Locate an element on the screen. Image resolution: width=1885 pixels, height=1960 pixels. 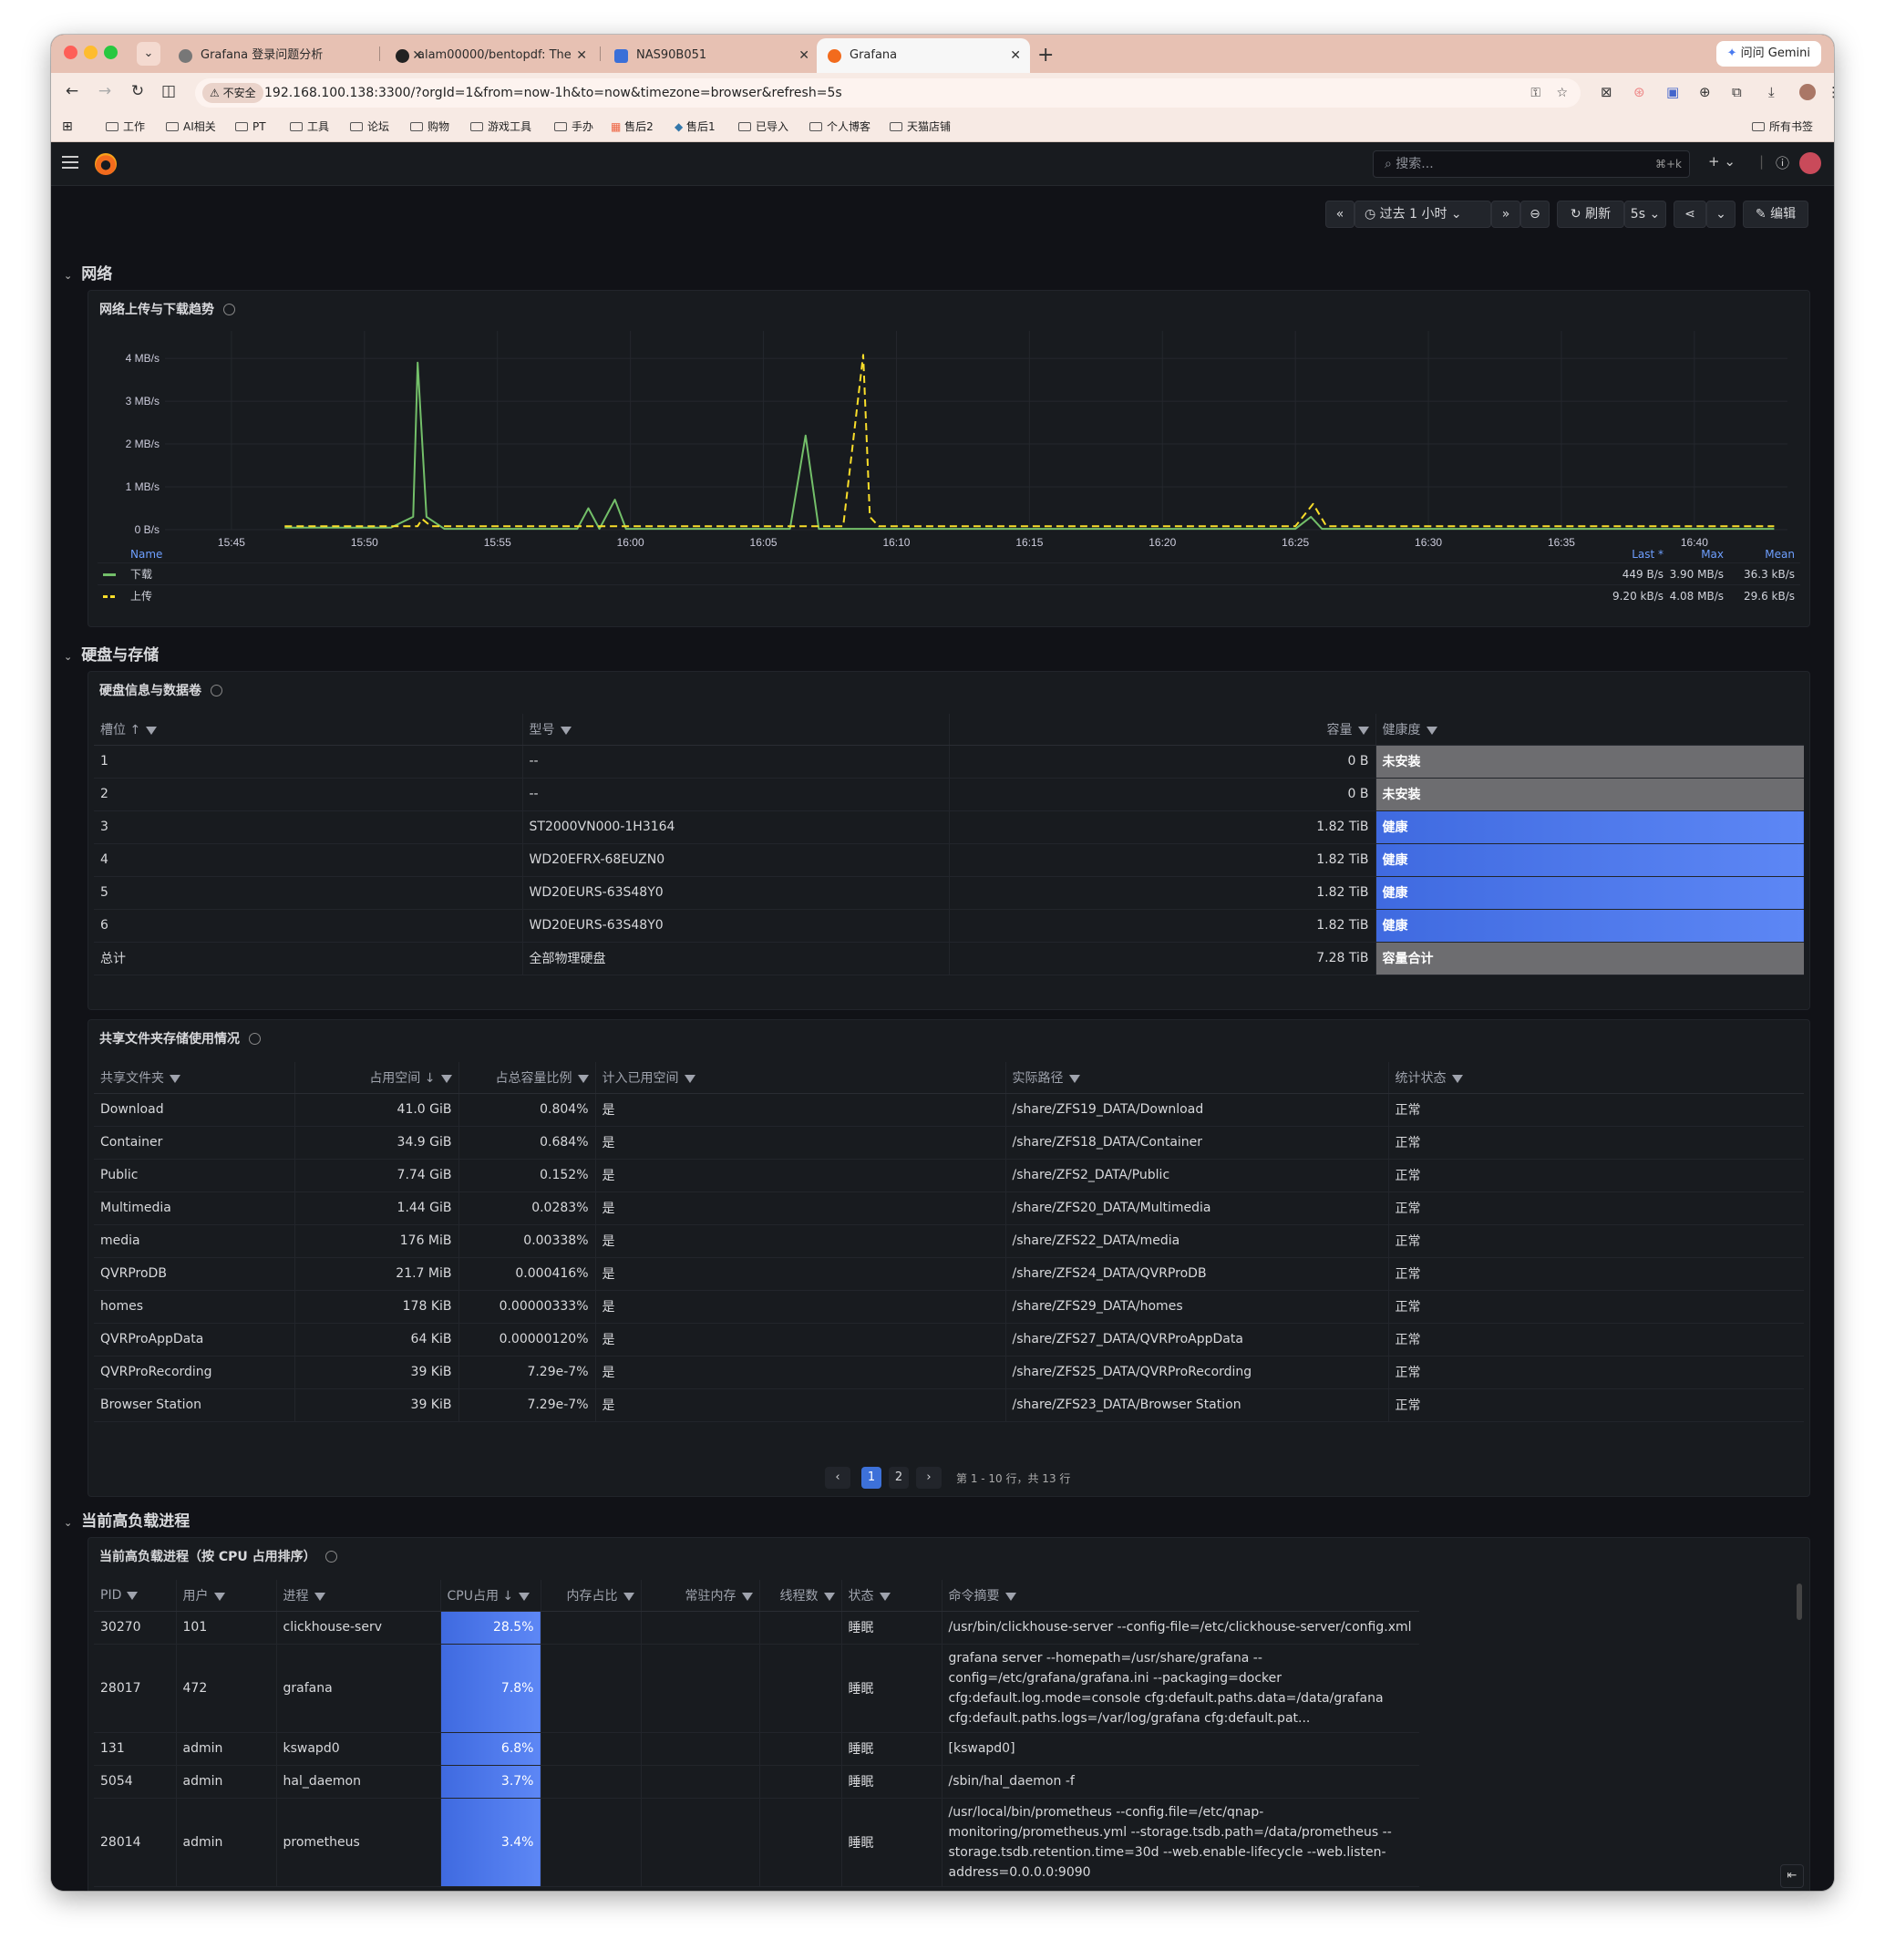
bookmark-link: ◆ 售后1 is located at coordinates (696, 126).